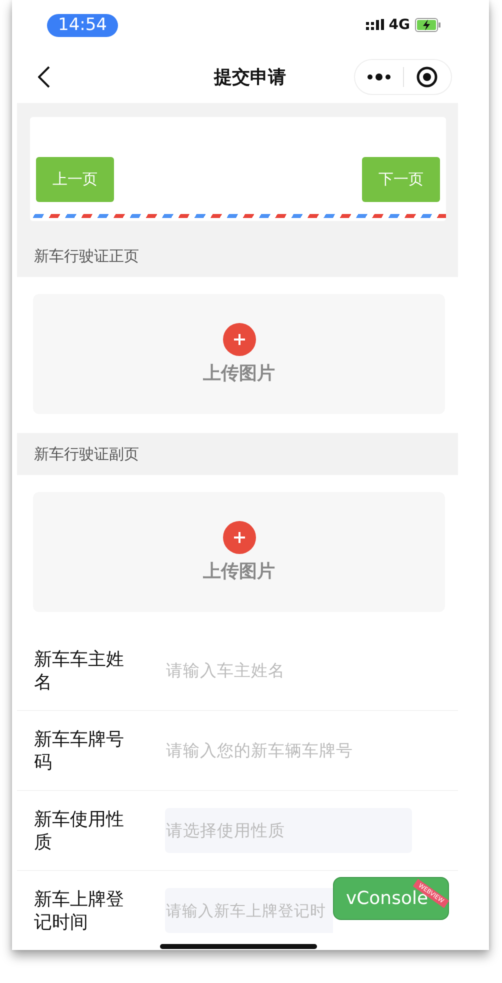 Image resolution: width=502 pixels, height=983 pixels. Describe the element at coordinates (288, 750) in the screenshot. I see `input-field: 请输入您的新车辆车牌号` at that location.